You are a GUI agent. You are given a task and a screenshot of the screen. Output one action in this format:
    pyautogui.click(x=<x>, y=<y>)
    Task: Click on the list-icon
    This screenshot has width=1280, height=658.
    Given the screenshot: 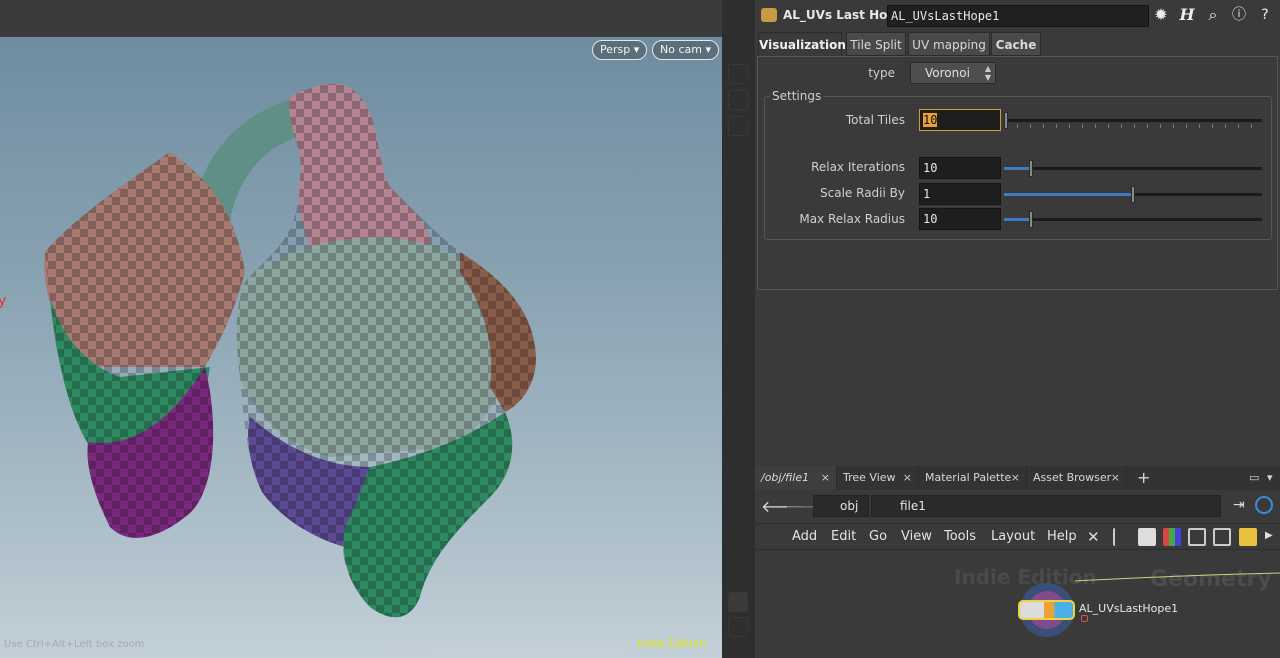 What is the action you would take?
    pyautogui.click(x=1147, y=537)
    